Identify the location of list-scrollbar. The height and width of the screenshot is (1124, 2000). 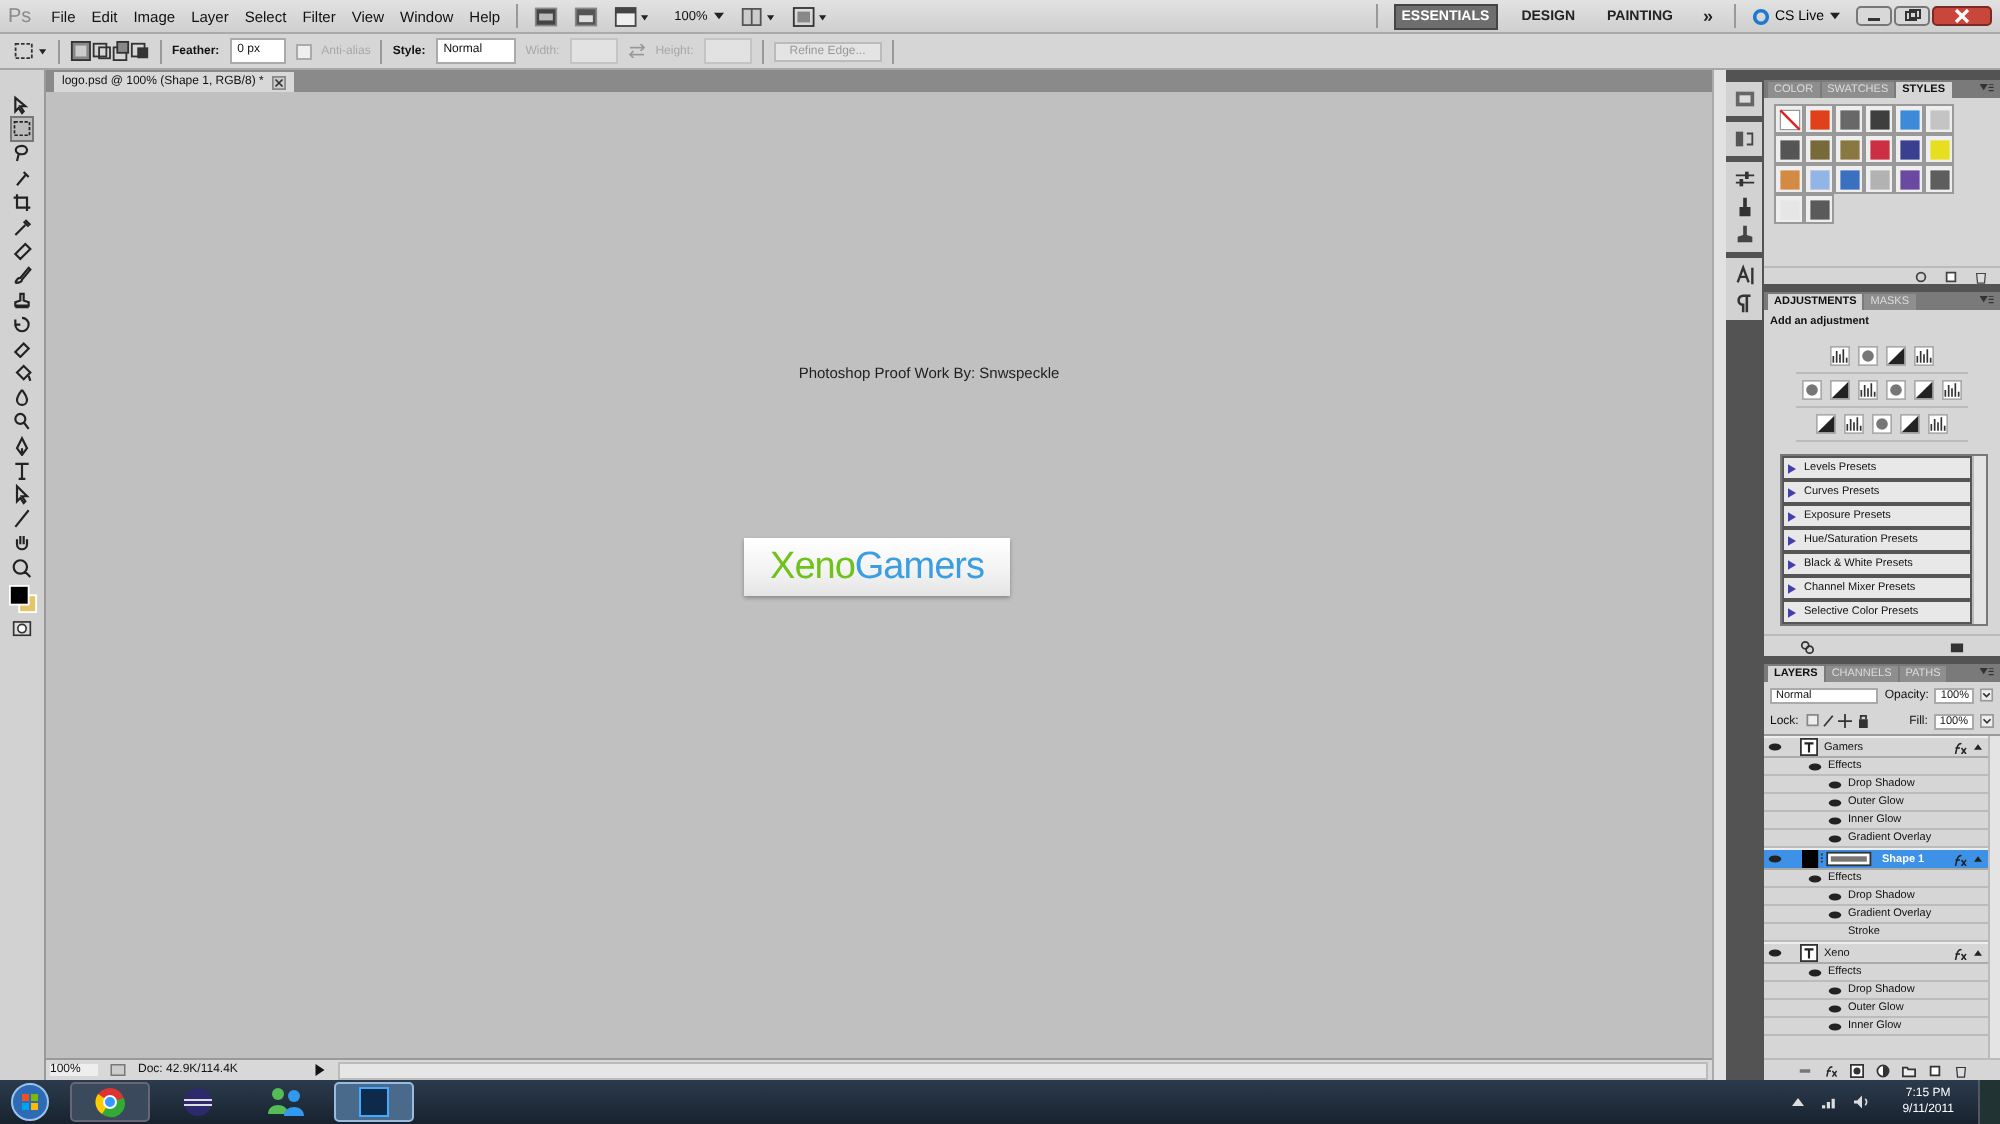
(1979, 540).